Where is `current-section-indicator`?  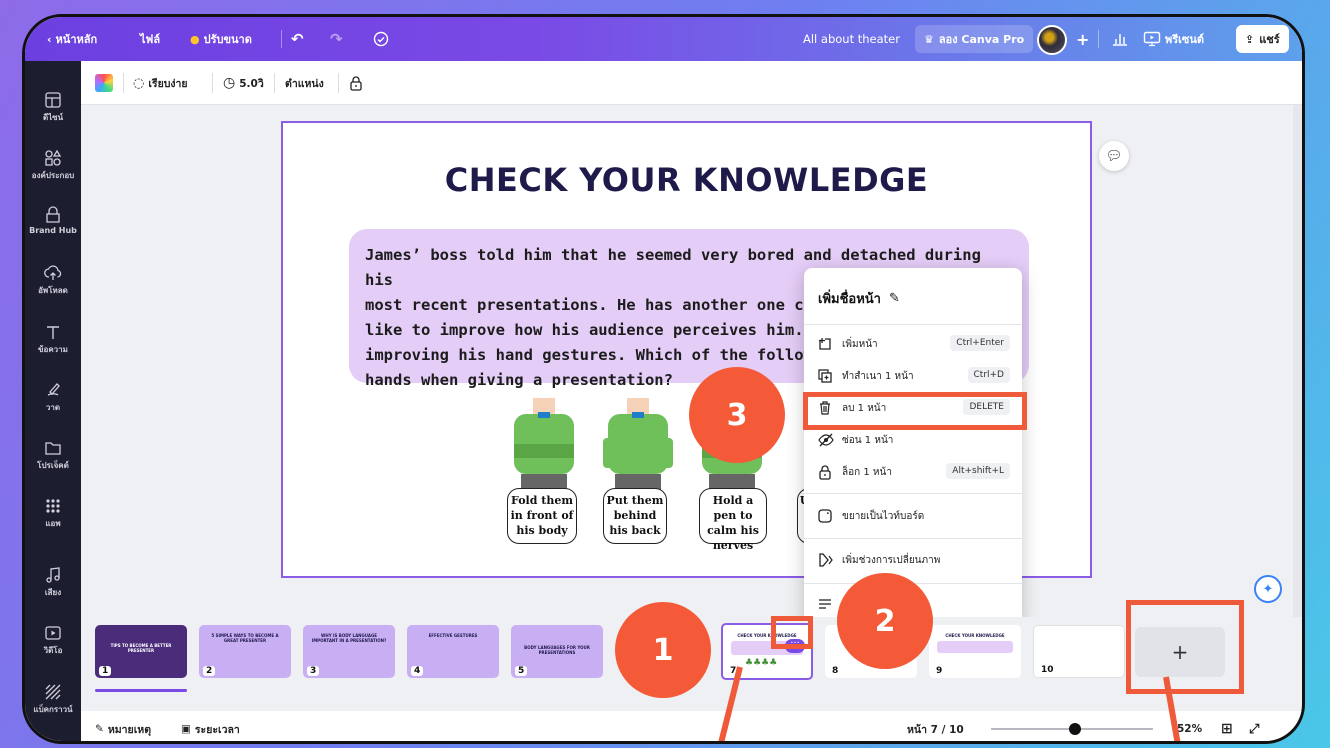
current-section-indicator is located at coordinates (141, 690).